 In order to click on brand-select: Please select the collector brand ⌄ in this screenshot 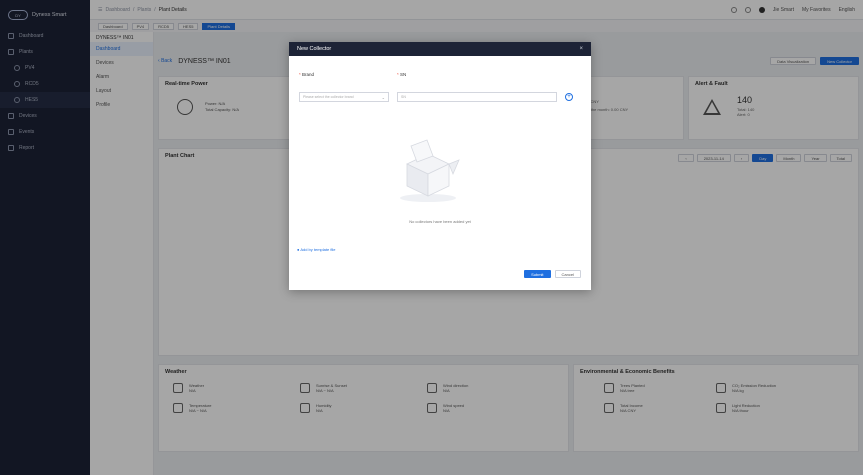, I will do `click(344, 97)`.